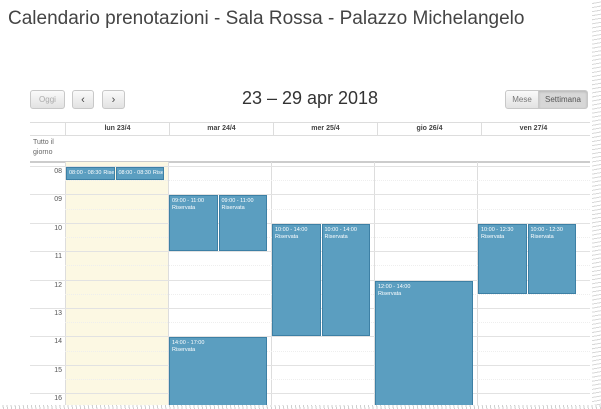  Describe the element at coordinates (310, 149) in the screenshot. I see `all-day-row: Tutto il giorno` at that location.